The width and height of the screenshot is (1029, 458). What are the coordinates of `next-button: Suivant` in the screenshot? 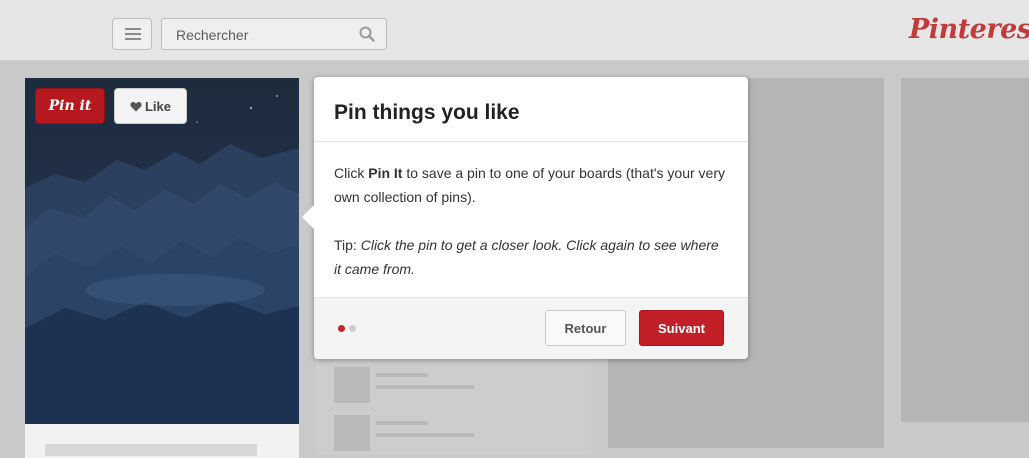 It's located at (681, 328).